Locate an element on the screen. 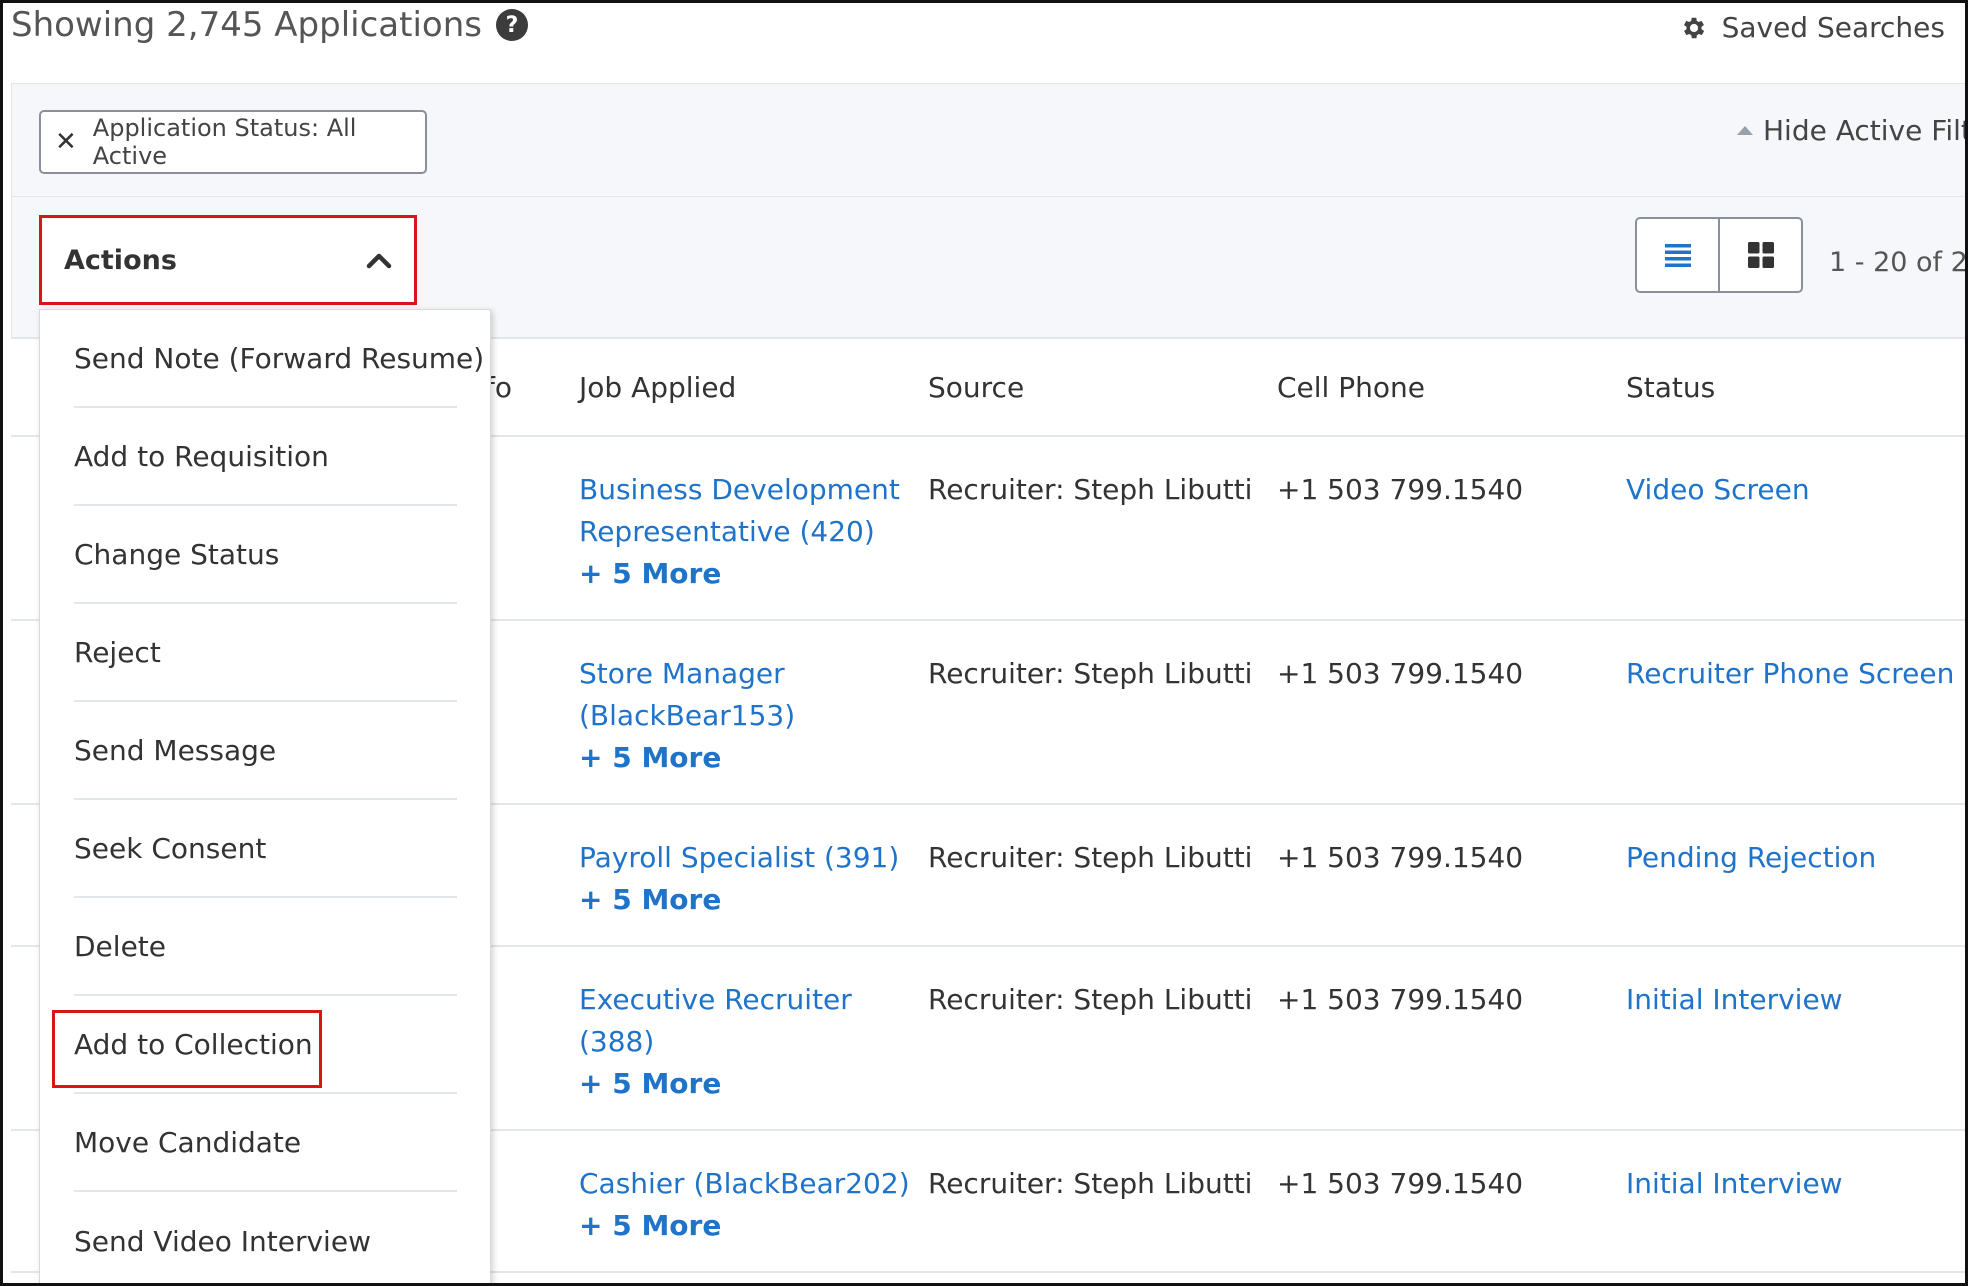 The height and width of the screenshot is (1286, 1968). job-applied-cell: Executive Recruiter (388) + 5 More is located at coordinates (715, 1042).